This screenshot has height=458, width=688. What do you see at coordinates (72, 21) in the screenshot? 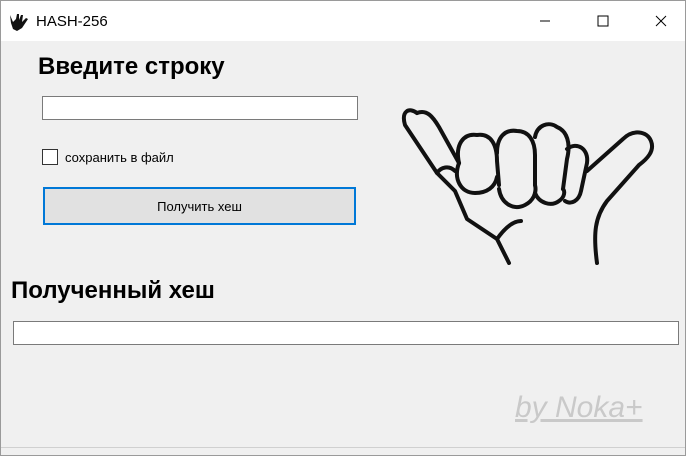
I see `window-title: HASH-256` at bounding box center [72, 21].